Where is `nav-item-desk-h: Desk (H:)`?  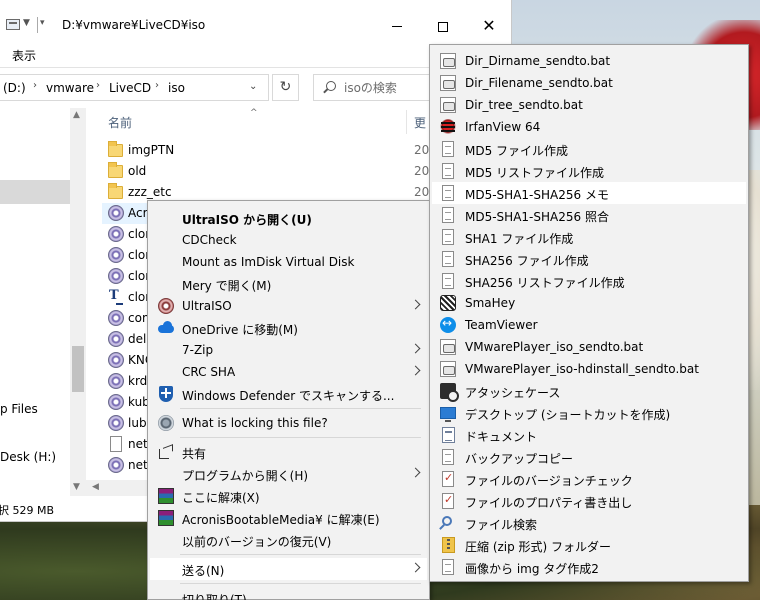
nav-item-desk-h: Desk (H:) is located at coordinates (28, 457).